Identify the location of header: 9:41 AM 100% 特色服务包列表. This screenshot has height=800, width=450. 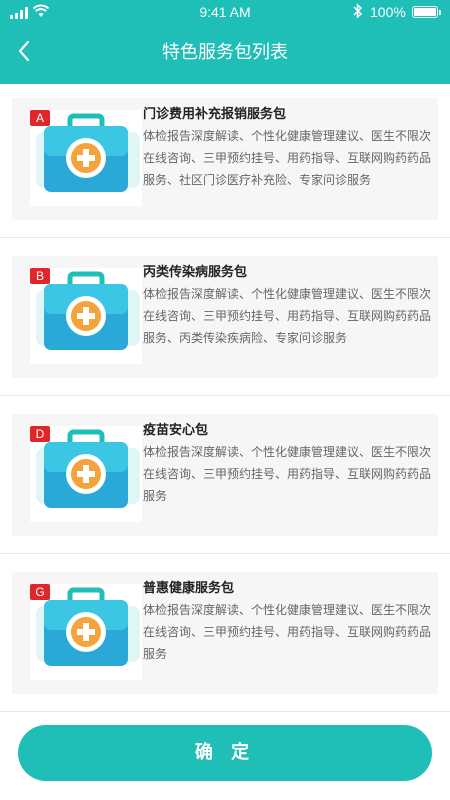
(225, 42).